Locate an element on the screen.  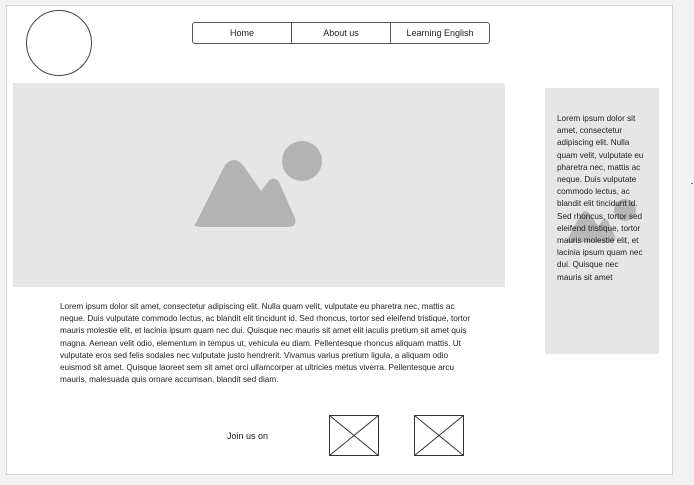
join-us-label: Join us on is located at coordinates (248, 436).